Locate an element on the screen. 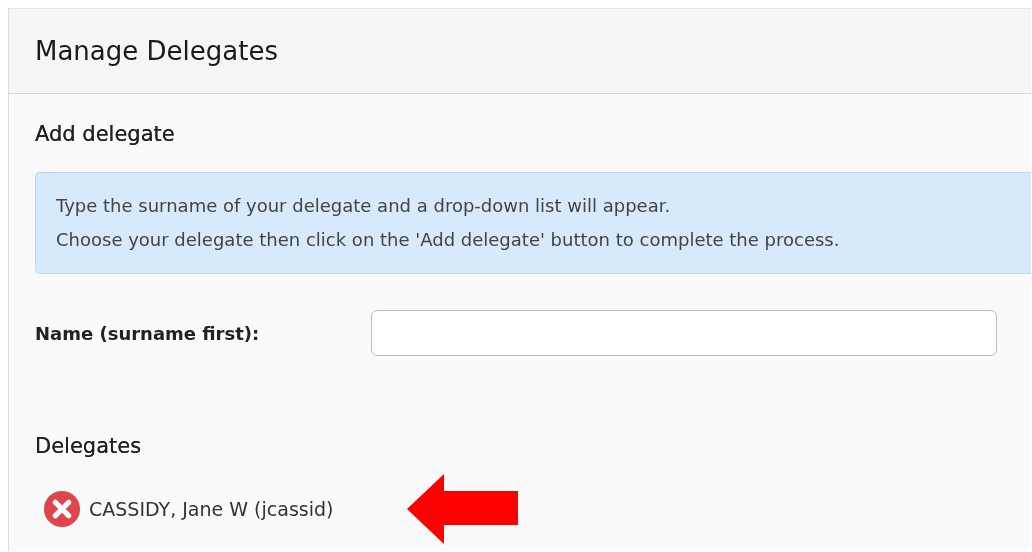 The height and width of the screenshot is (552, 1032). info-text: Choose your delegate then click on the 'Add delegate' button to complete the process. is located at coordinates (448, 240).